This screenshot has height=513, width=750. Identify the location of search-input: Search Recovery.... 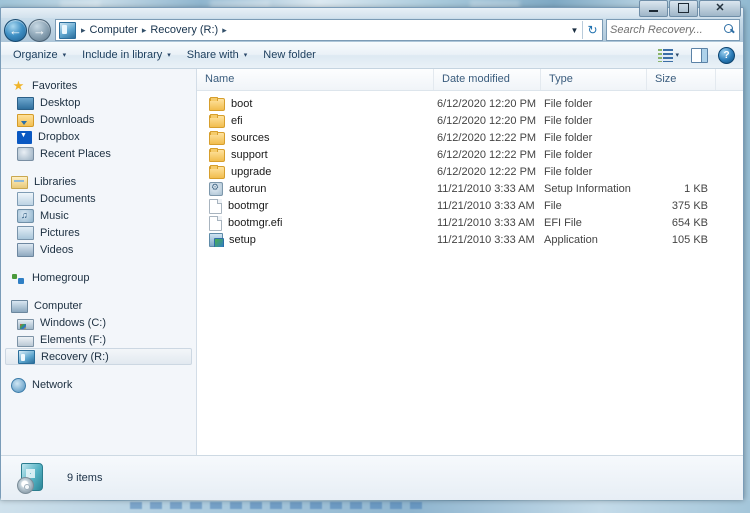
(673, 30).